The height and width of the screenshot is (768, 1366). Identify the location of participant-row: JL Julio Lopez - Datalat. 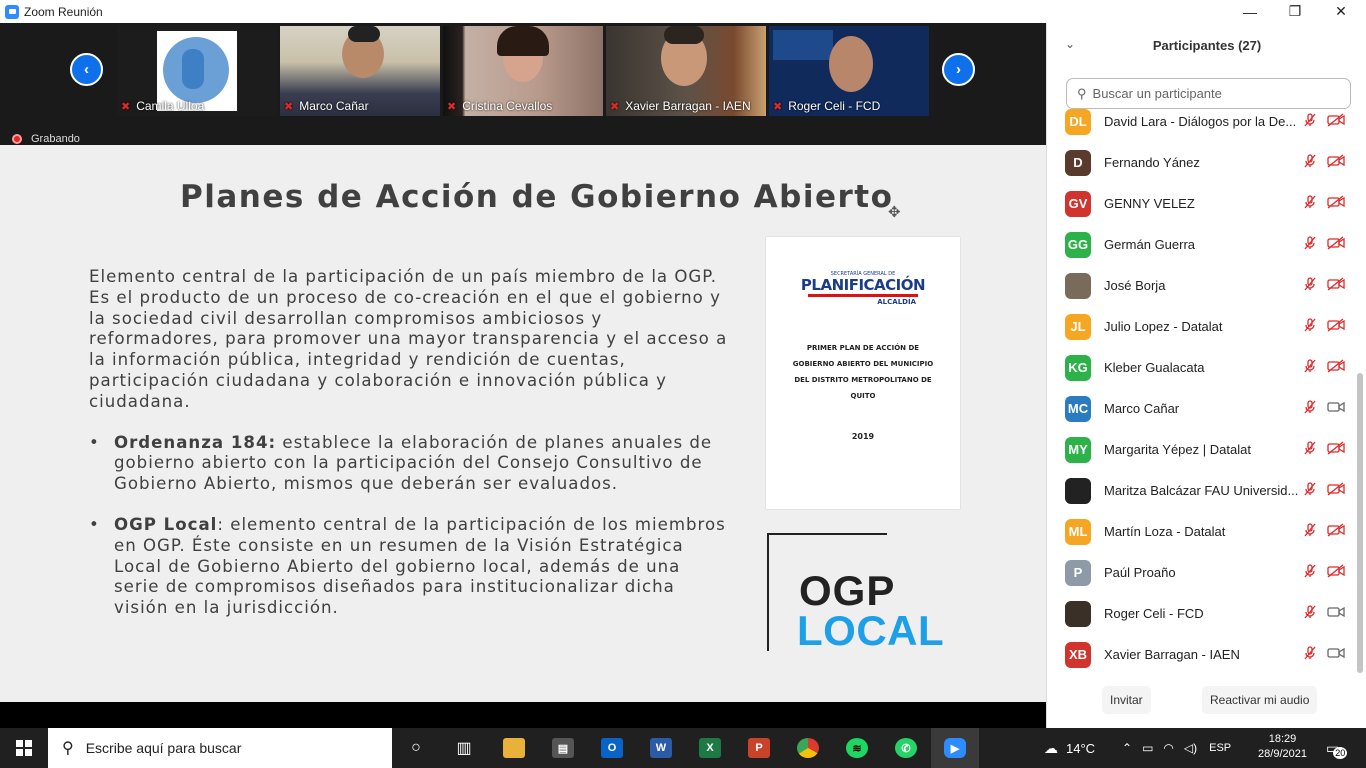
(1199, 326).